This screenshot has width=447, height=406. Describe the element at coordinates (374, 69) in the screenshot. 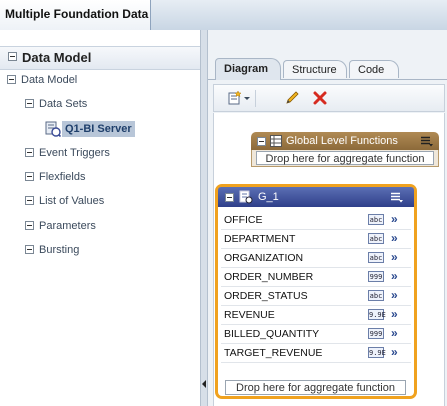

I see `tab-code: Code` at that location.